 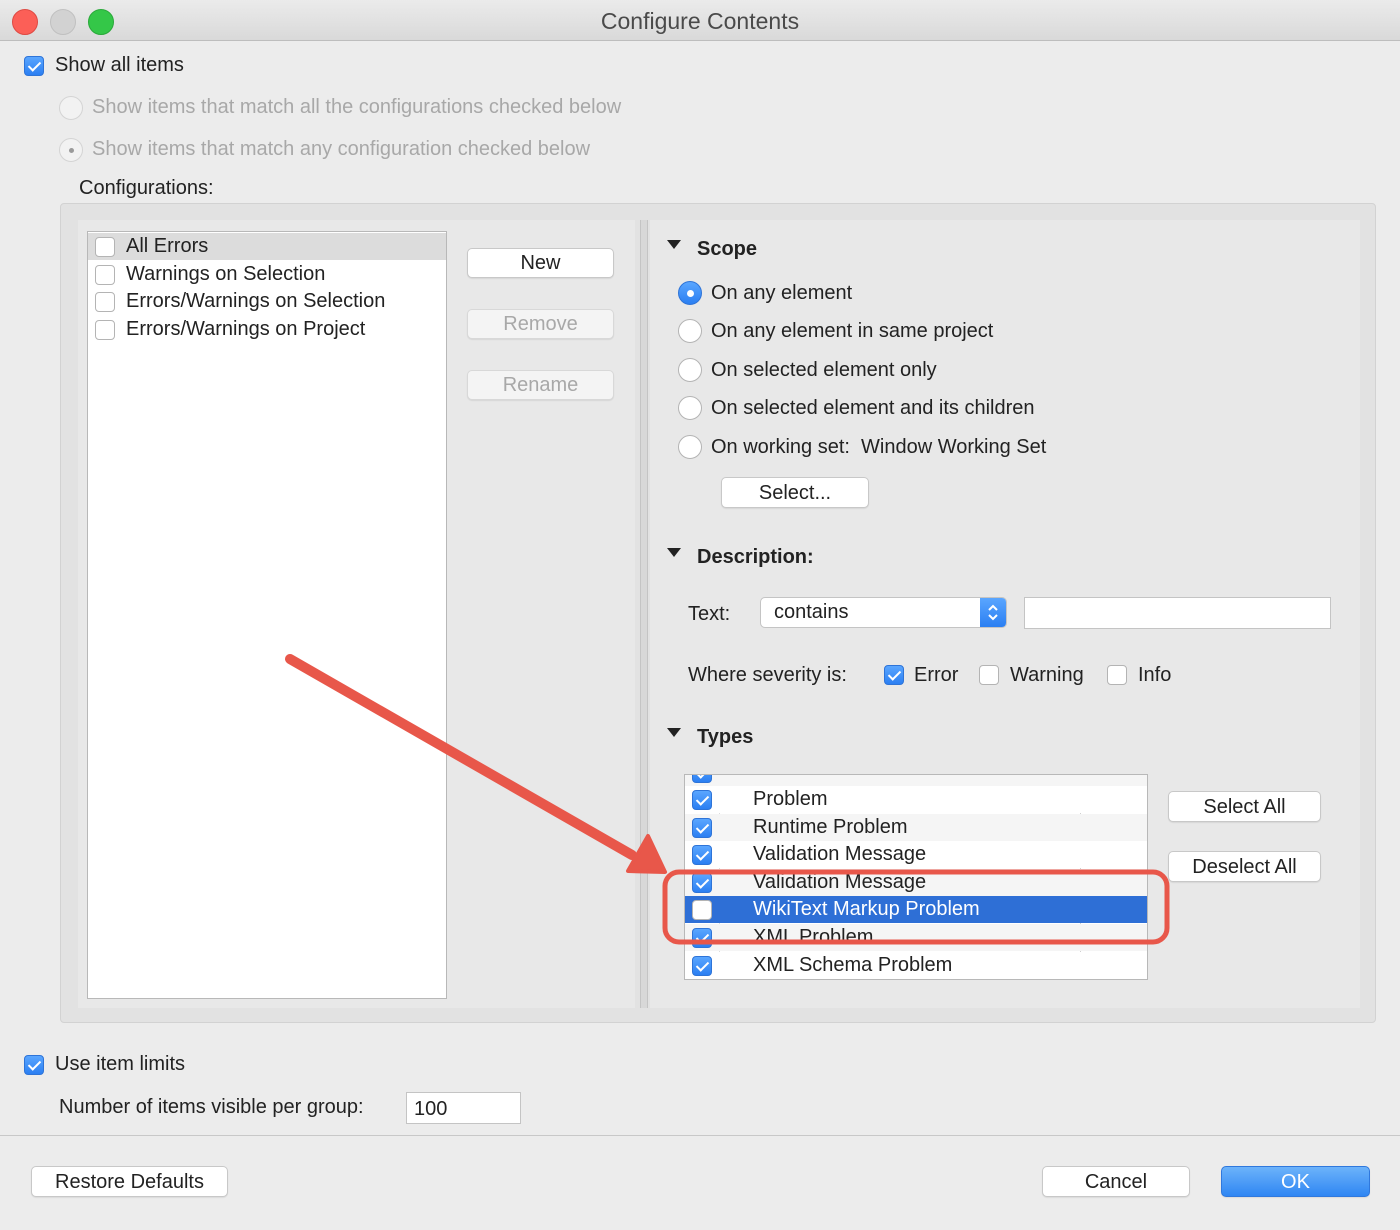 I want to click on configuration-label: Warnings on Selection, so click(x=226, y=274).